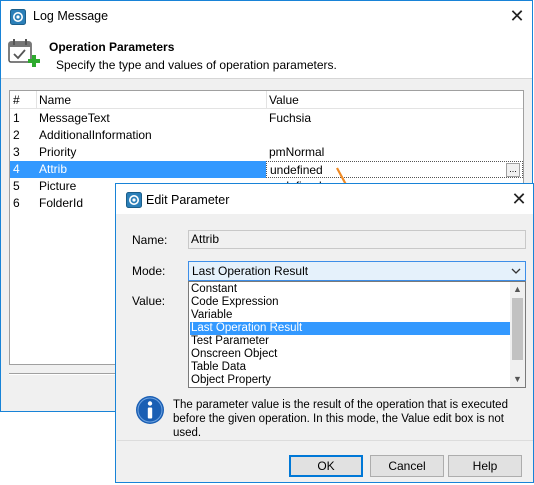 The height and width of the screenshot is (485, 534). What do you see at coordinates (394, 152) in the screenshot?
I see `row-value: pmNormal` at bounding box center [394, 152].